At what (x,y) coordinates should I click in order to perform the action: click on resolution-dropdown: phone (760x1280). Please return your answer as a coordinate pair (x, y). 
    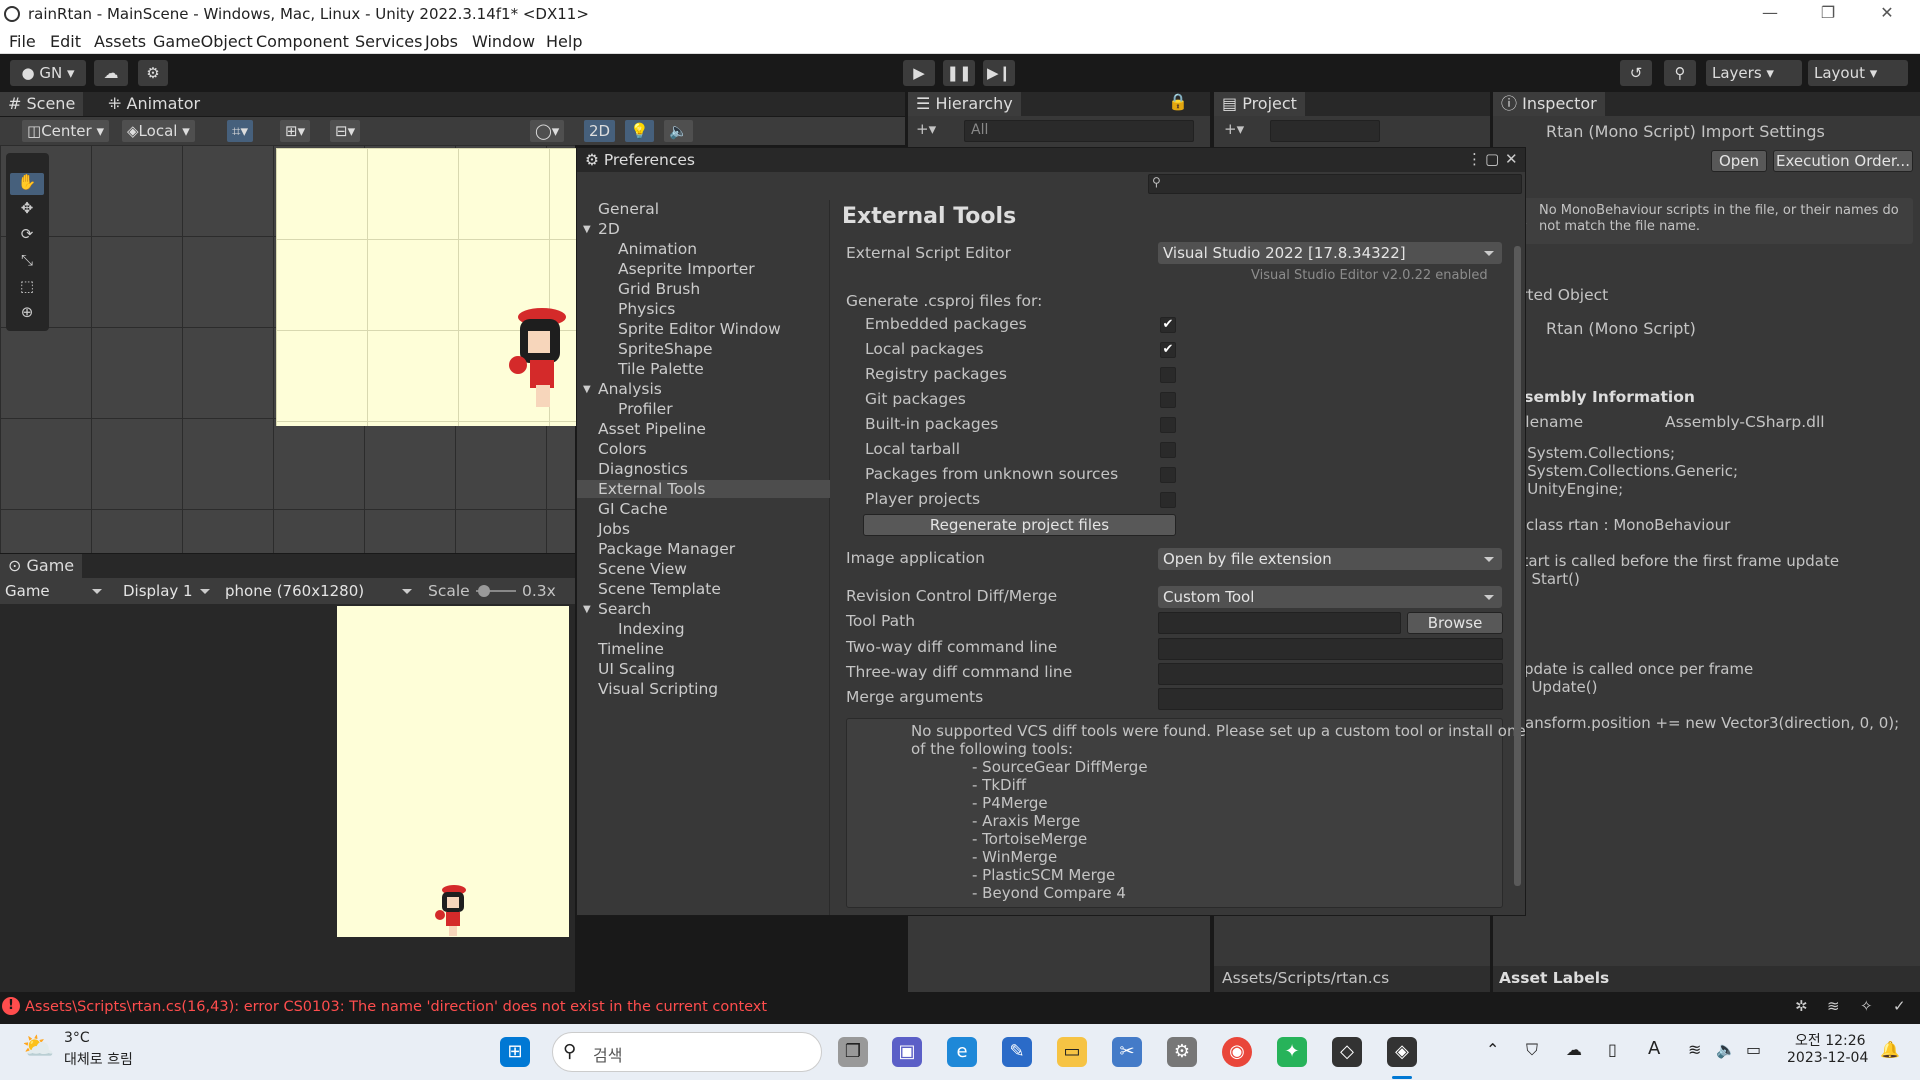
    Looking at the image, I should click on (320, 591).